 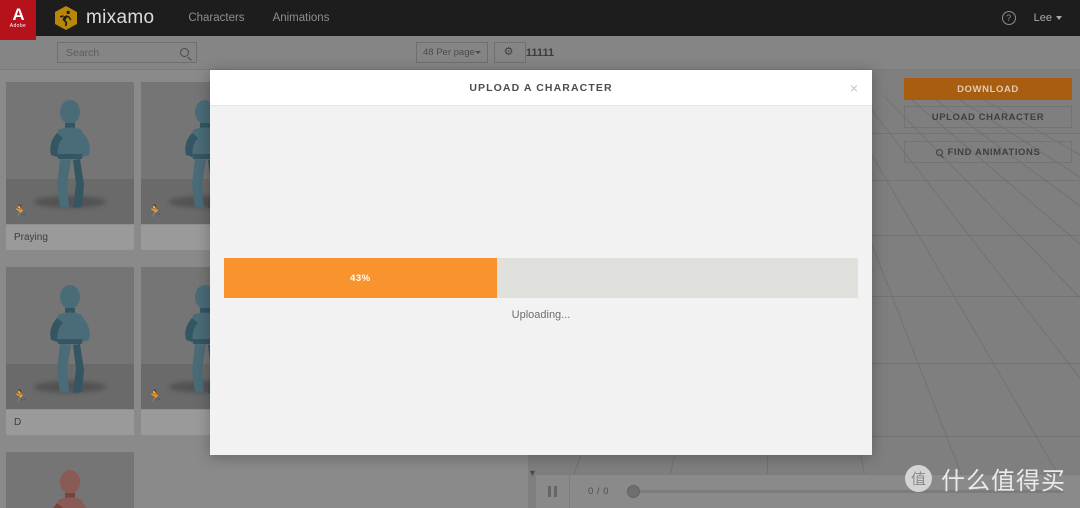 I want to click on mixamo-brand: mixamo, so click(x=104, y=18).